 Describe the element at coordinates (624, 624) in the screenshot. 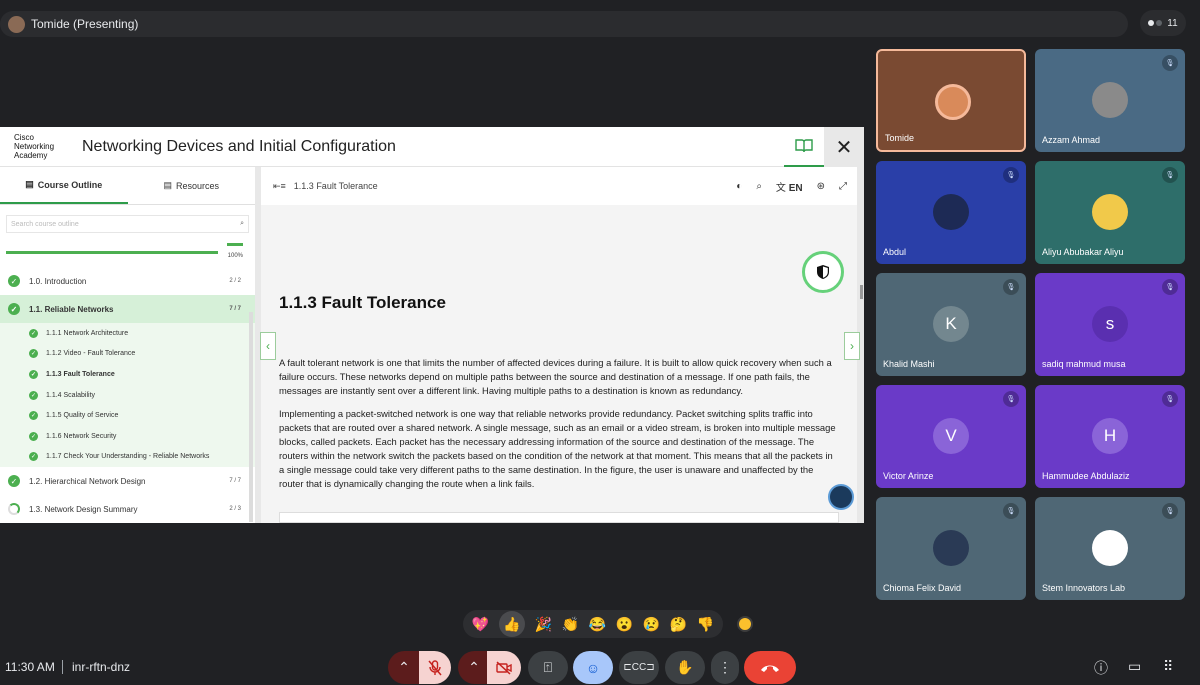

I see `reaction-surprised: 😮` at that location.